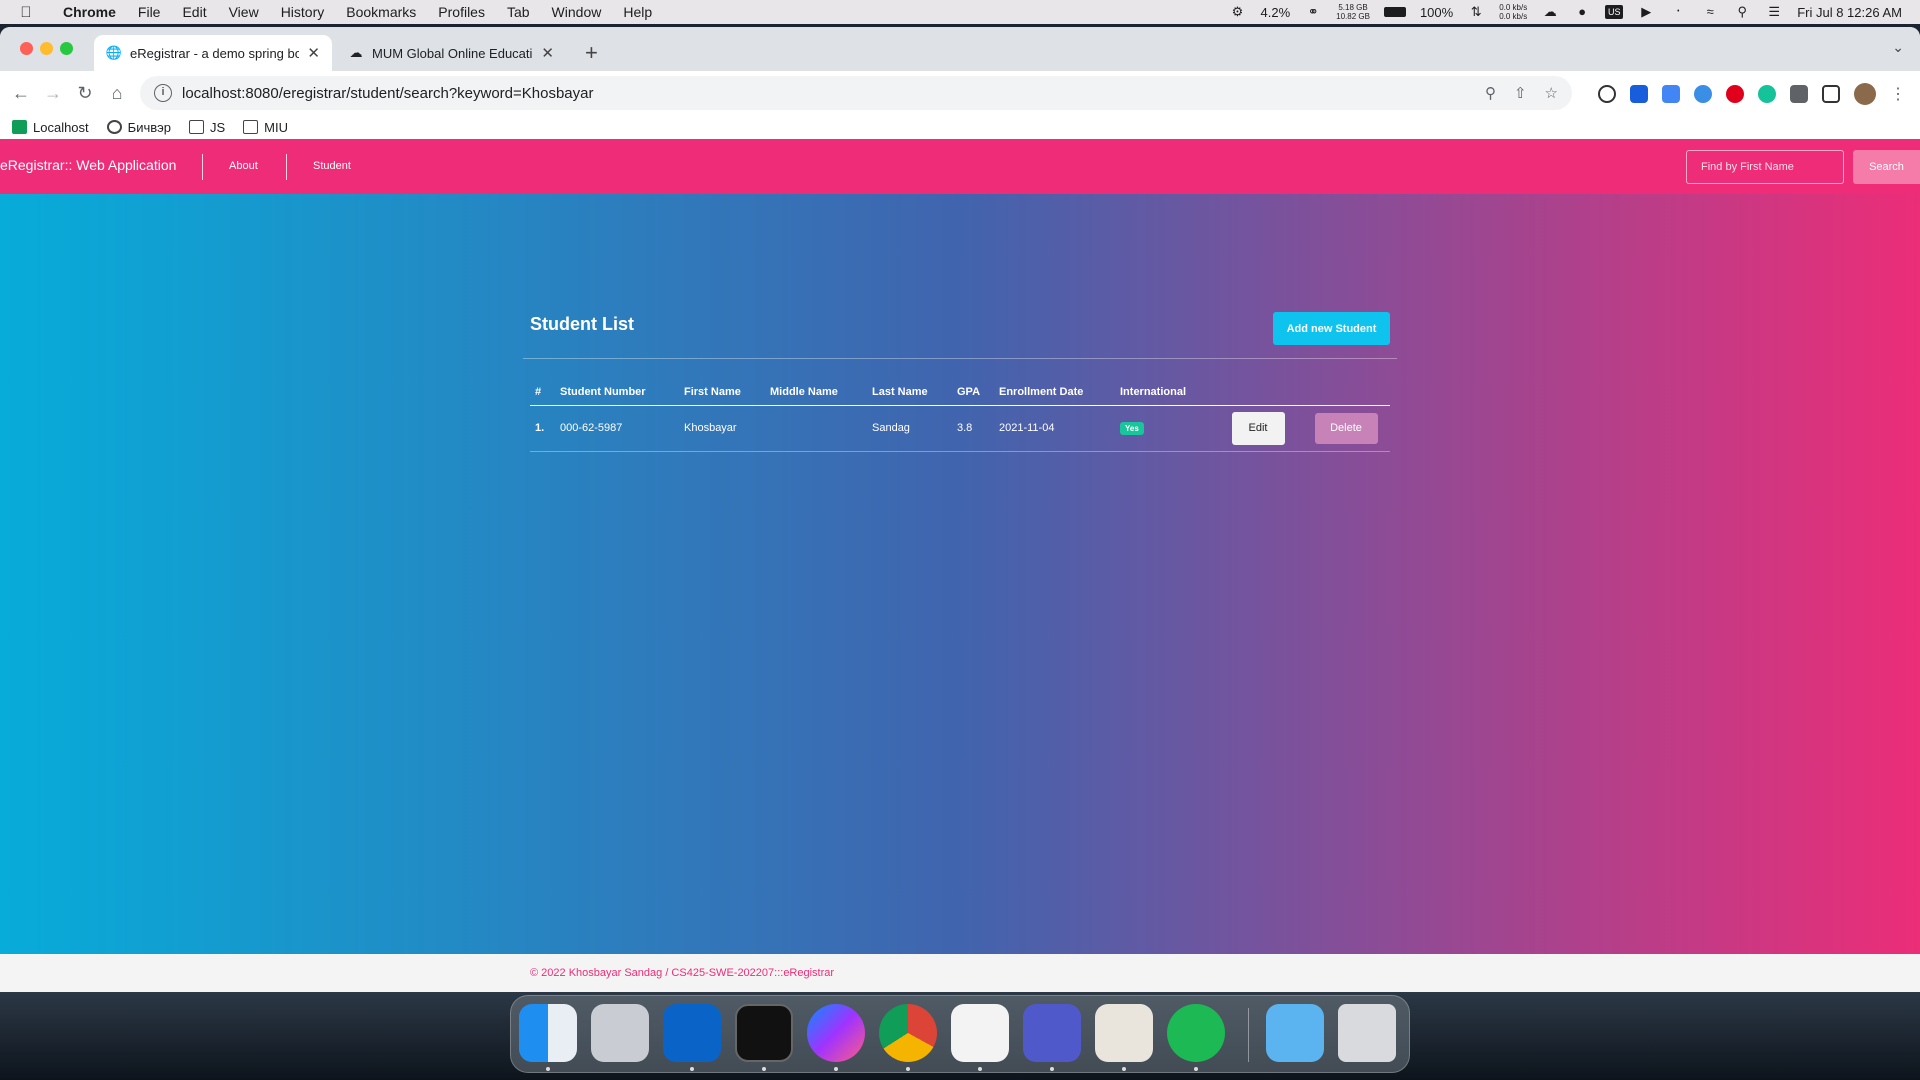  What do you see at coordinates (617, 392) in the screenshot?
I see `column-header: Student Number` at bounding box center [617, 392].